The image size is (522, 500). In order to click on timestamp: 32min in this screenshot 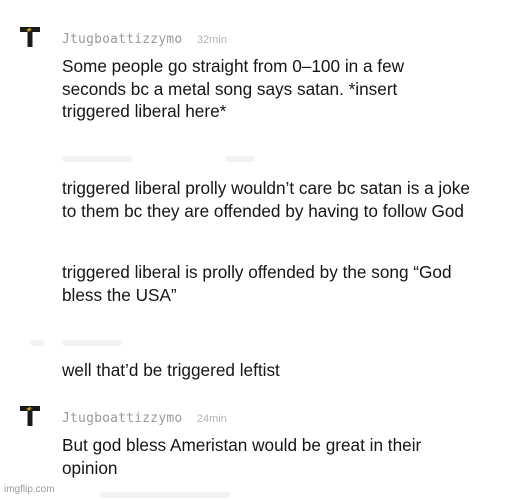, I will do `click(211, 40)`.